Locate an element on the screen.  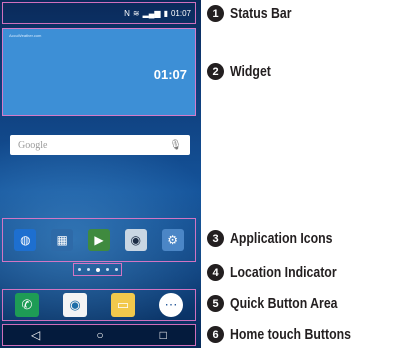
callout-status-bar: 1 Status Bar is located at coordinates (256, 13).